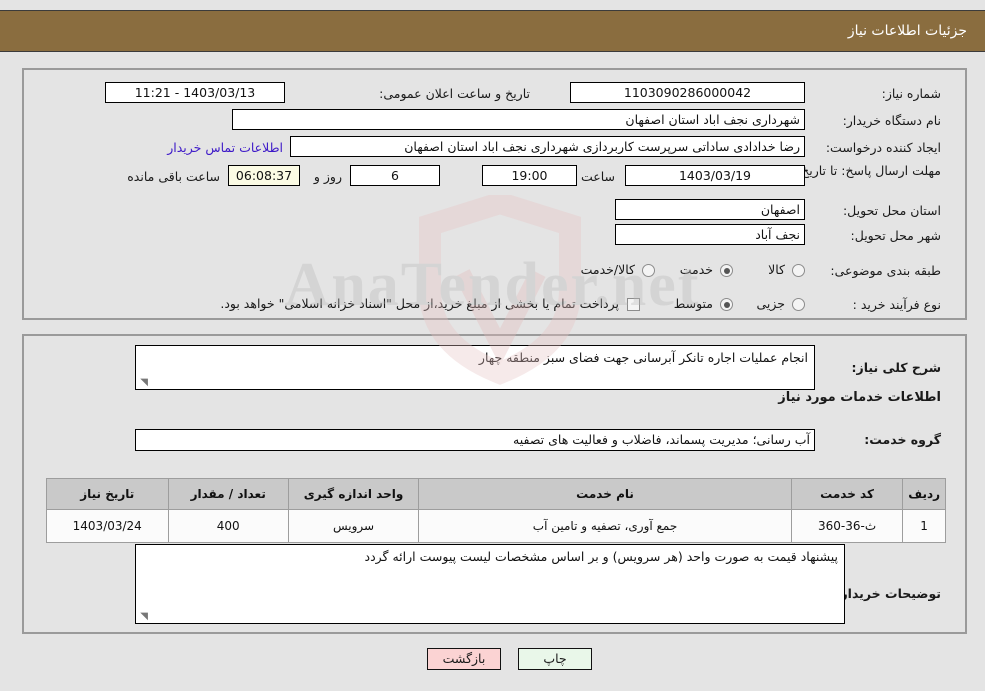 The height and width of the screenshot is (691, 985). Describe the element at coordinates (464, 659) in the screenshot. I see `back-button: بازگشت` at that location.